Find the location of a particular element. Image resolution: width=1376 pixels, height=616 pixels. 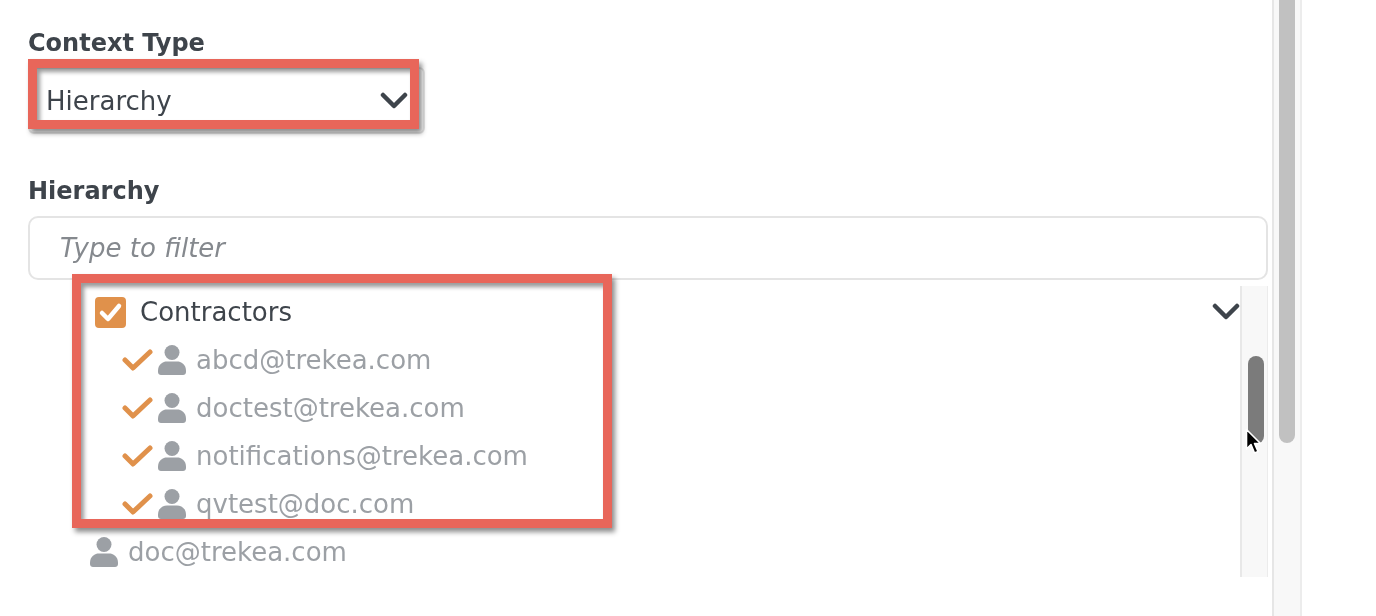

field-label: Hierarchy is located at coordinates (94, 191).